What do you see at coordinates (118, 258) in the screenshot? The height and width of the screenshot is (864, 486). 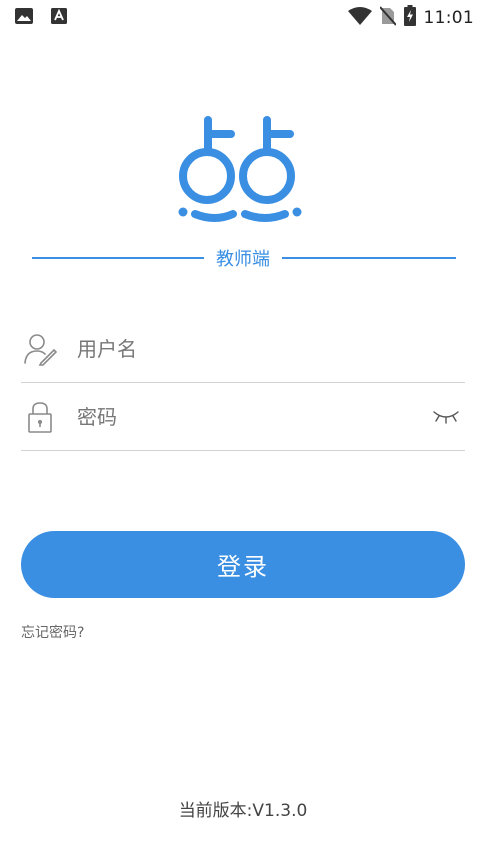 I see `divider-left` at bounding box center [118, 258].